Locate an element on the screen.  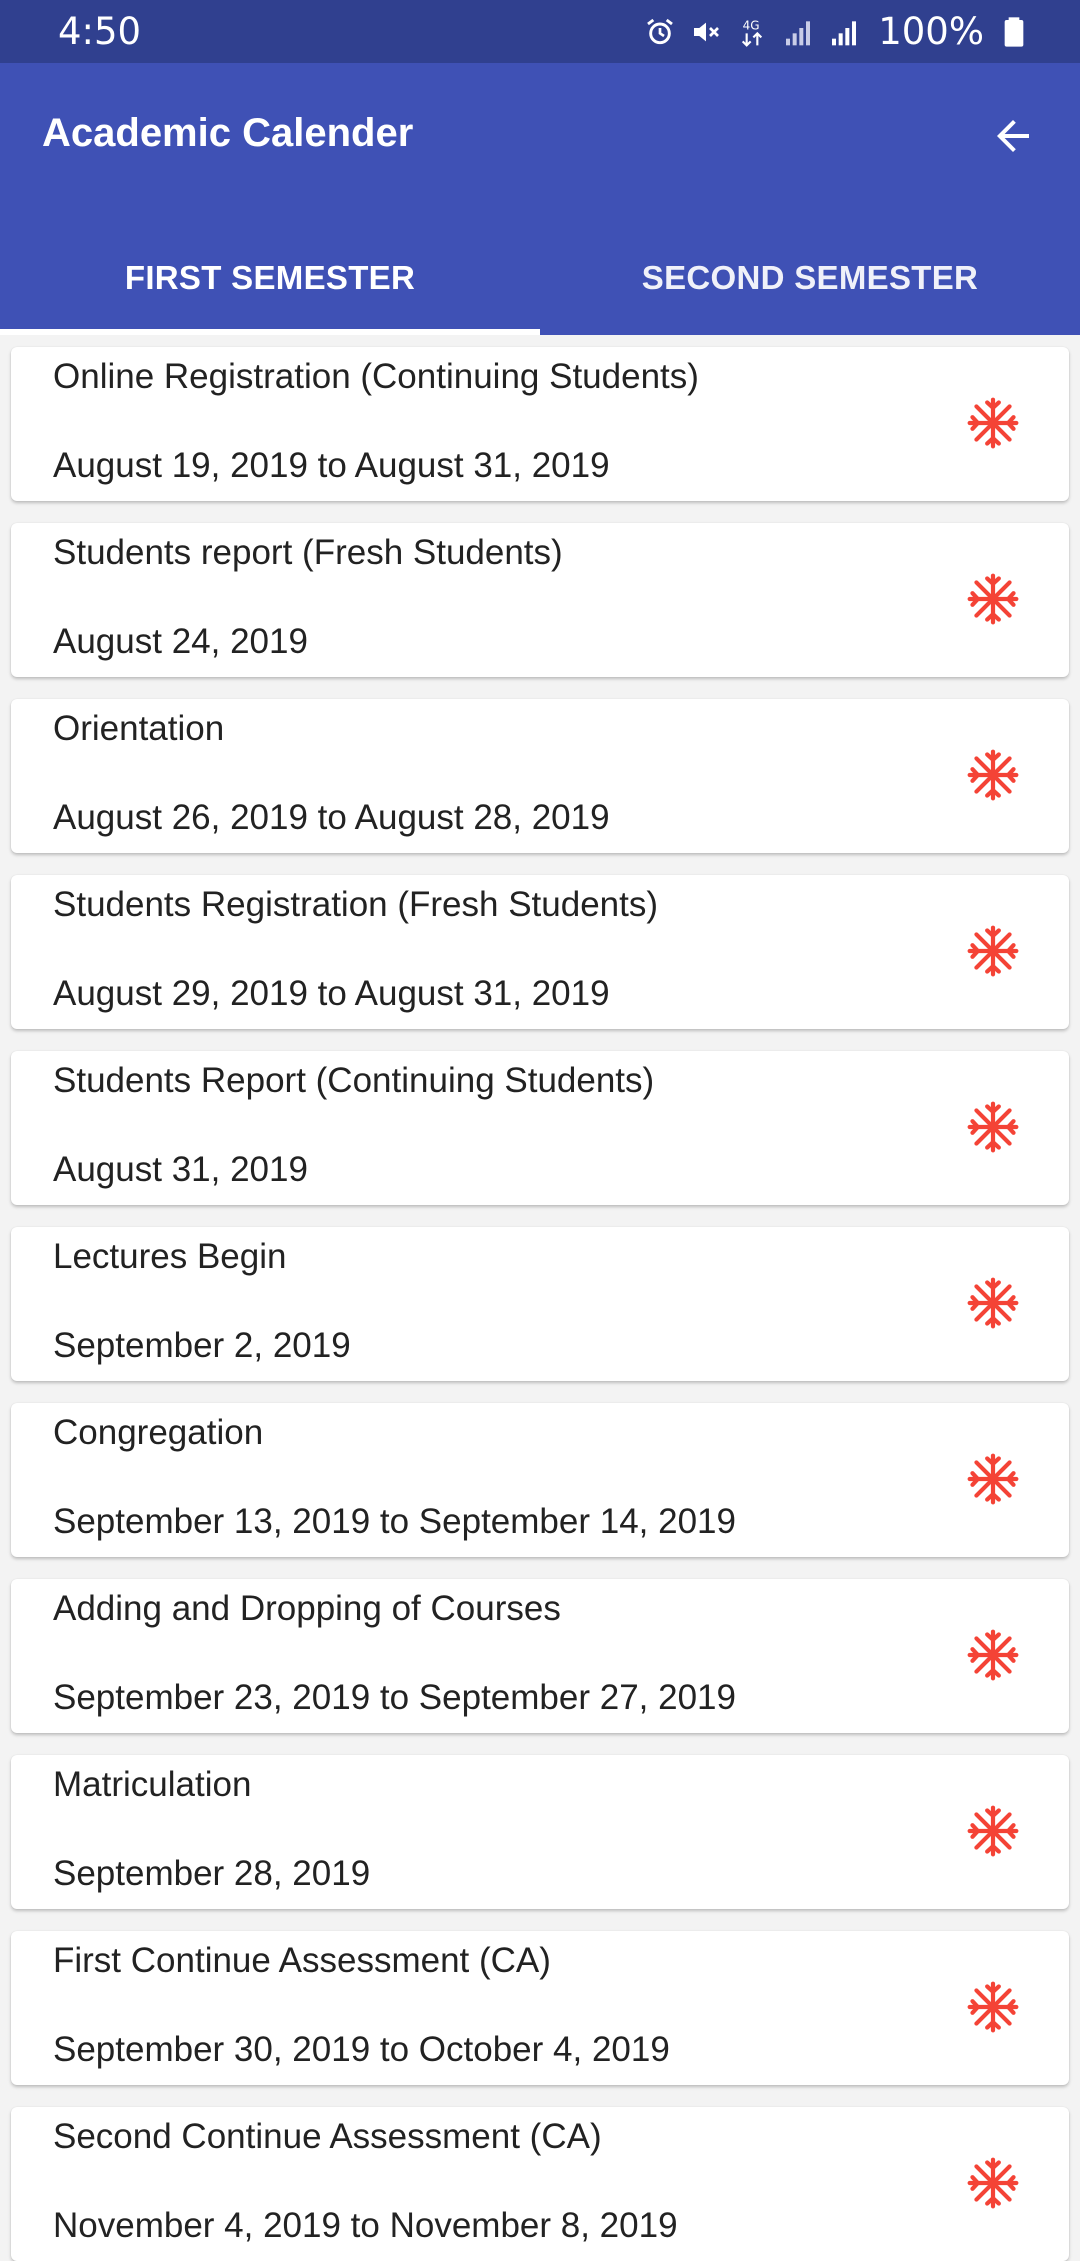
event-title: Matriculation is located at coordinates (152, 1784).